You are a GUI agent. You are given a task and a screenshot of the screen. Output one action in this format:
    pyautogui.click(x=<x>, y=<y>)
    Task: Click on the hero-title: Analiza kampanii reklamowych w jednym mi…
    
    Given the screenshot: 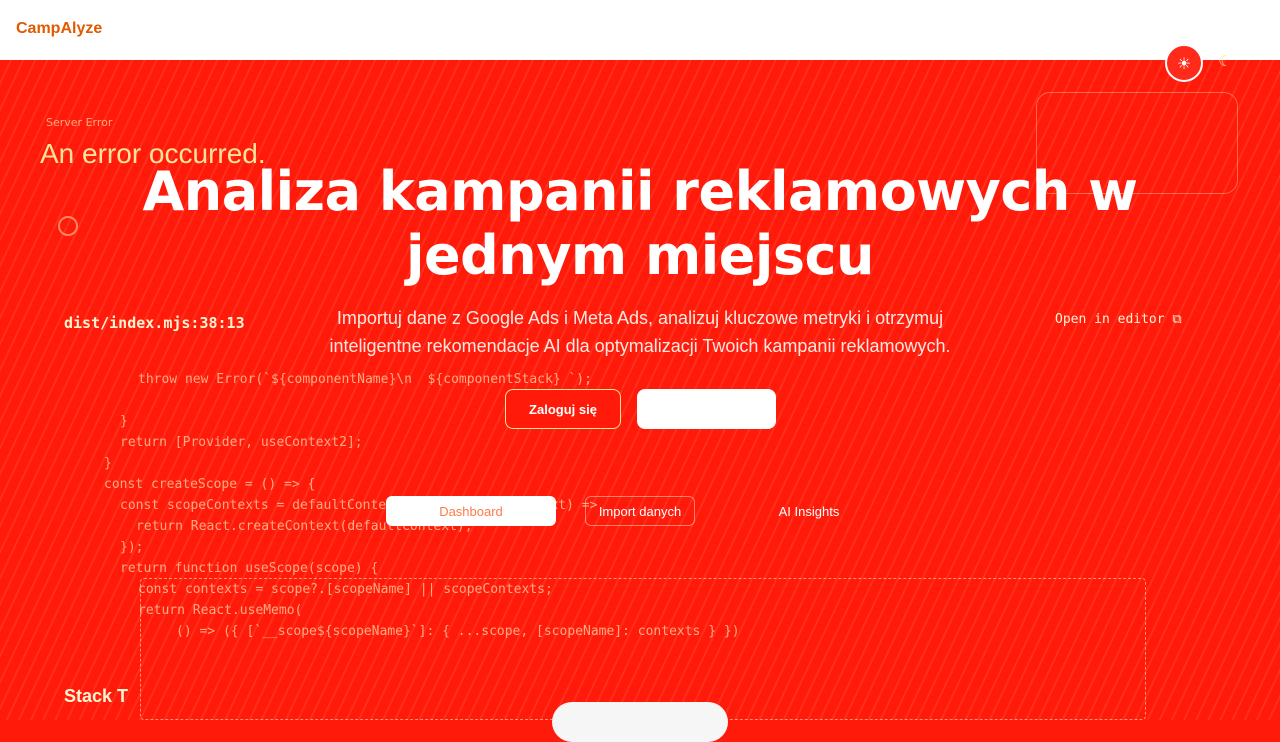 What is the action you would take?
    pyautogui.click(x=640, y=223)
    